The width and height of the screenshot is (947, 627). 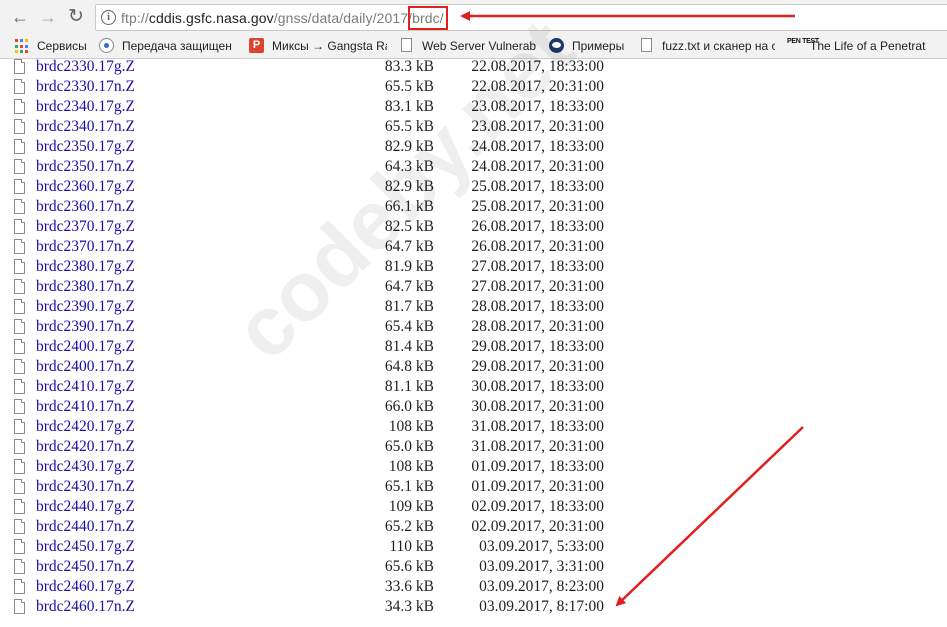 What do you see at coordinates (85, 607) in the screenshot?
I see `file-link: brdc2460.17n.Z` at bounding box center [85, 607].